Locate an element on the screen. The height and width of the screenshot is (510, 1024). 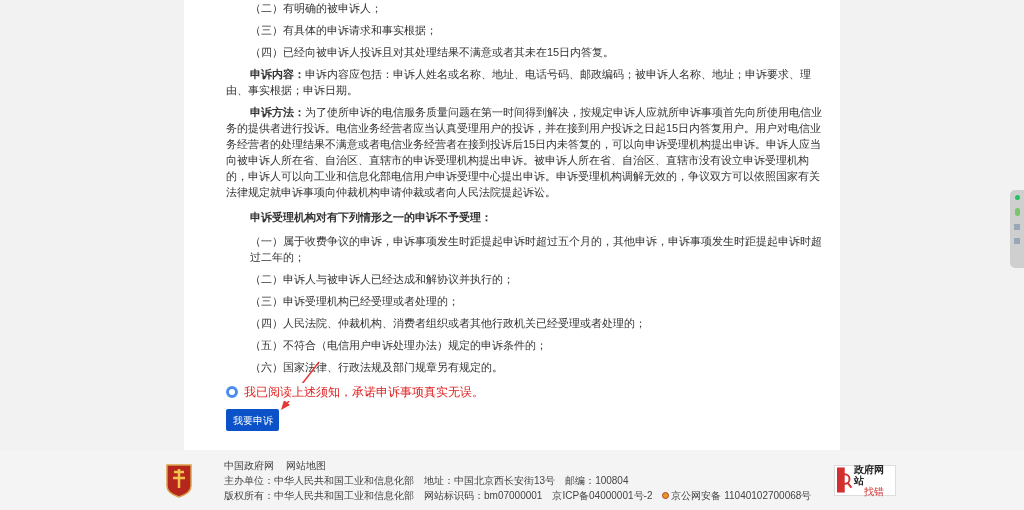
submit-button: 我要申诉 is located at coordinates (252, 420).